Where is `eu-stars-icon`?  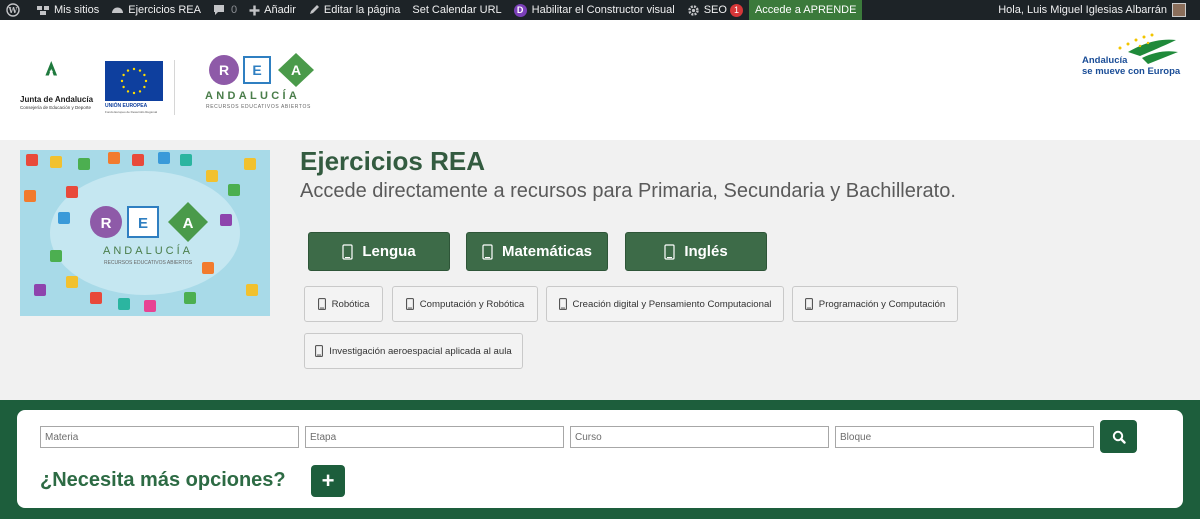 eu-stars-icon is located at coordinates (134, 81).